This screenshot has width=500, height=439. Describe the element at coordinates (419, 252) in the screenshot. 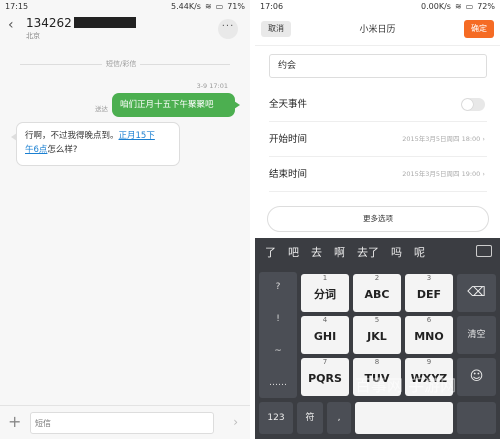

I see `candidate-word: 呢` at that location.